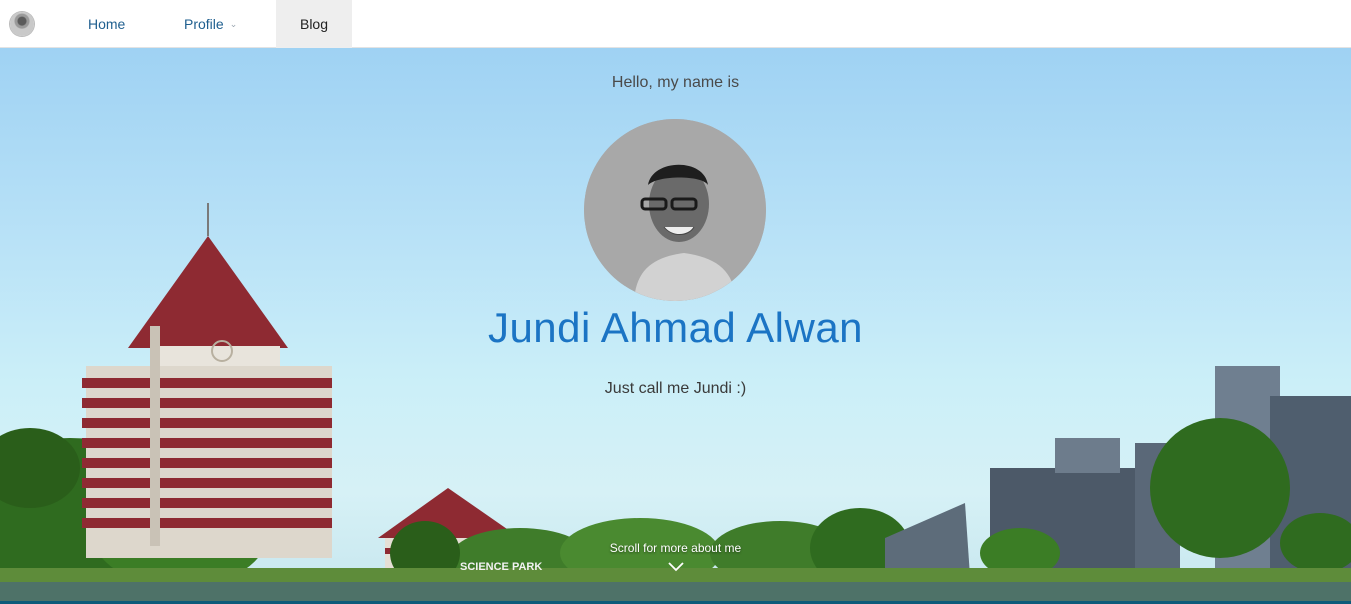  What do you see at coordinates (204, 24) in the screenshot?
I see `nav-profile-label: Profile` at bounding box center [204, 24].